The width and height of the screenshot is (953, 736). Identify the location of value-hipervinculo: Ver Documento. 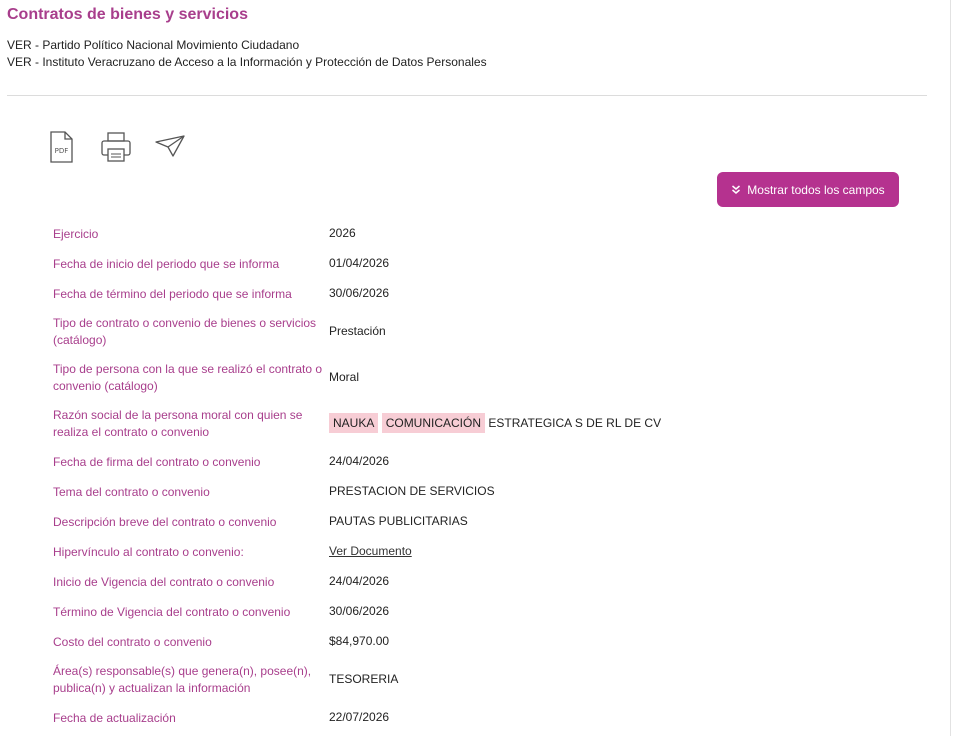
(370, 551).